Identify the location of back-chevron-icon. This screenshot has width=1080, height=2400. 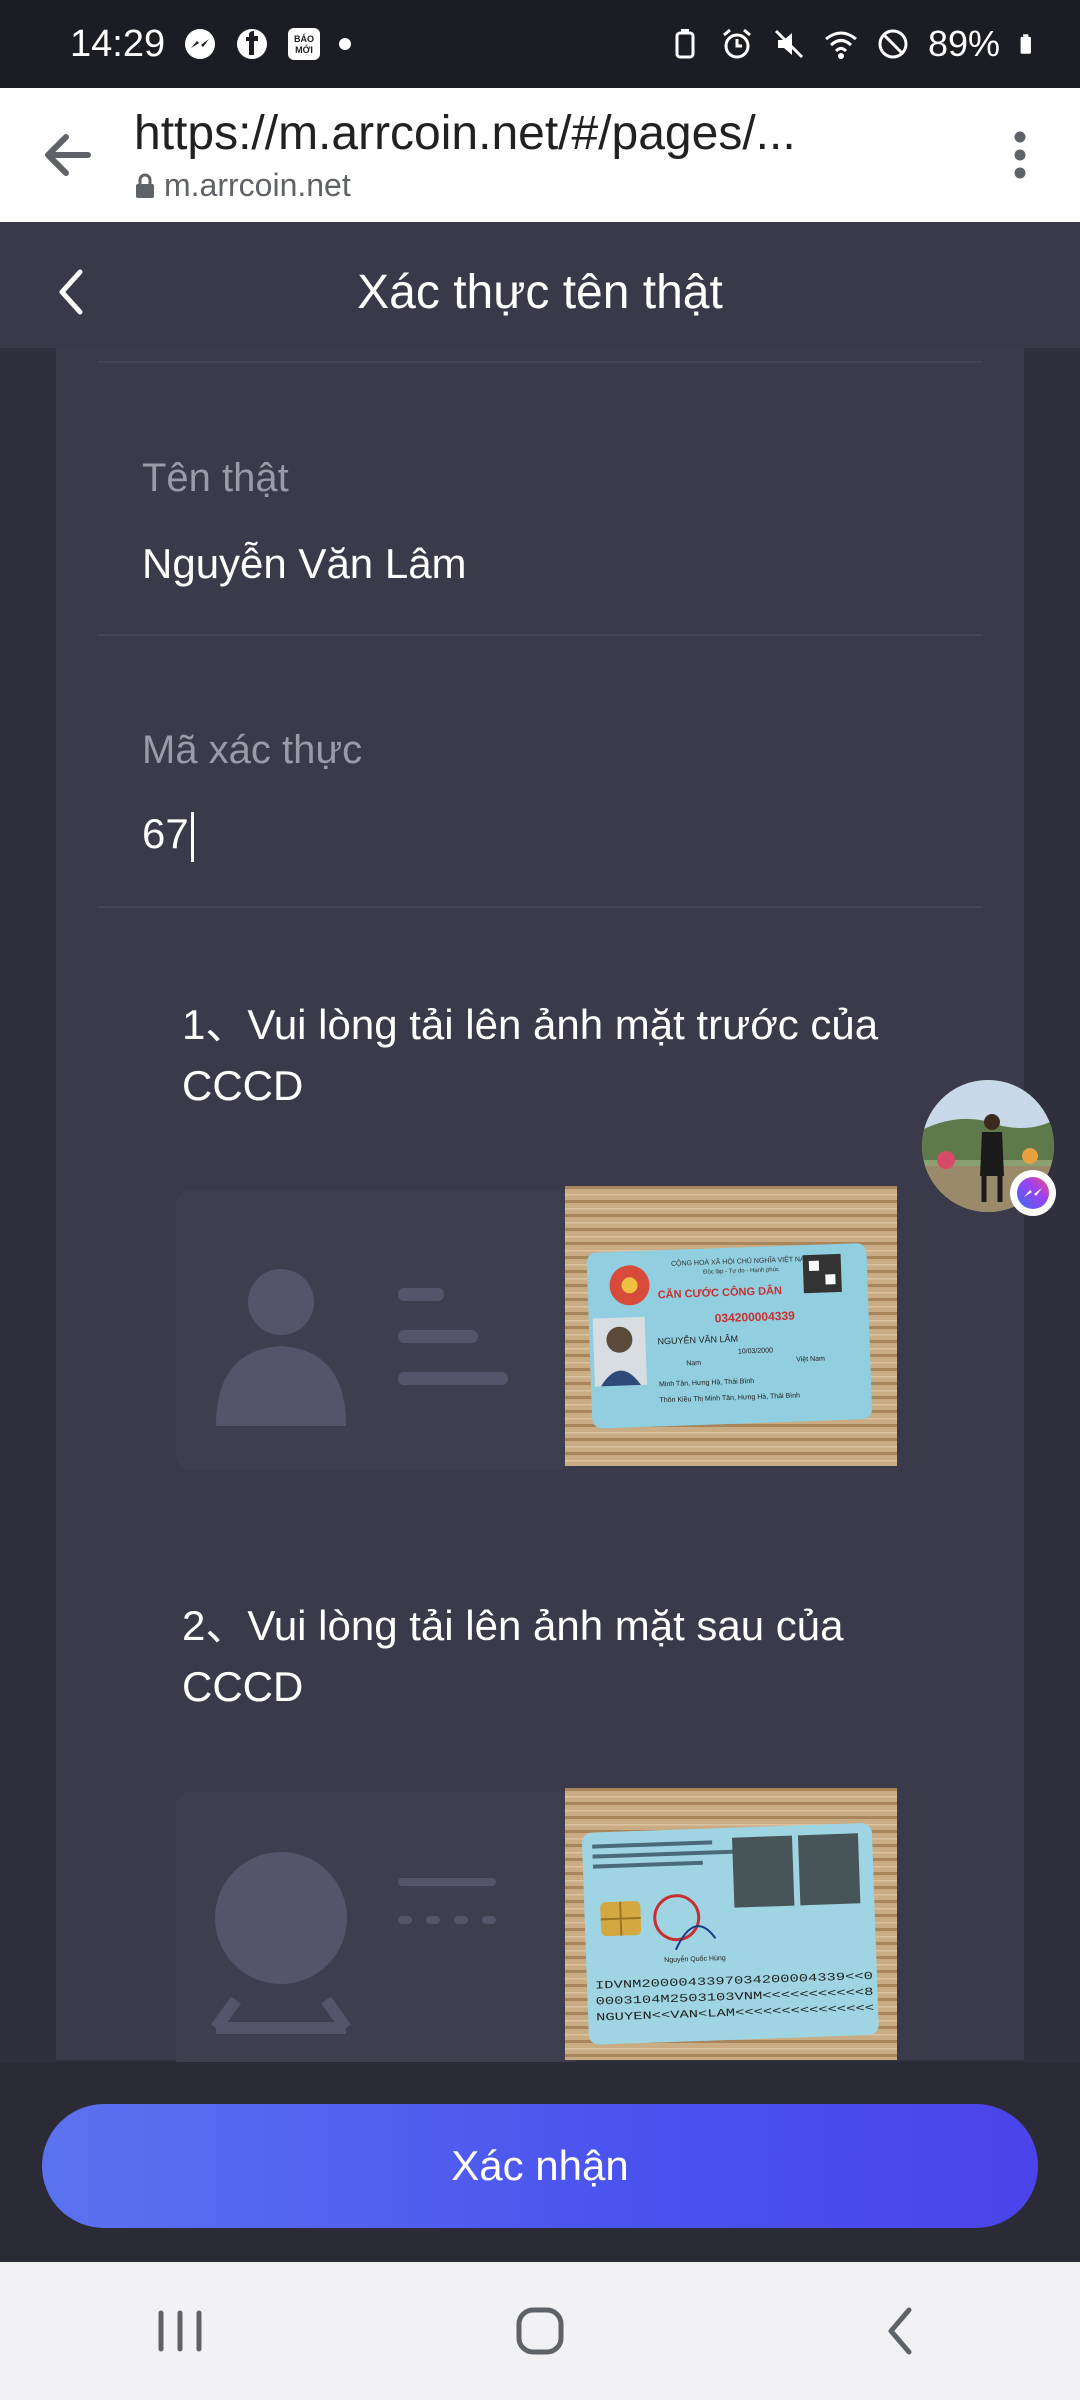
(73, 292).